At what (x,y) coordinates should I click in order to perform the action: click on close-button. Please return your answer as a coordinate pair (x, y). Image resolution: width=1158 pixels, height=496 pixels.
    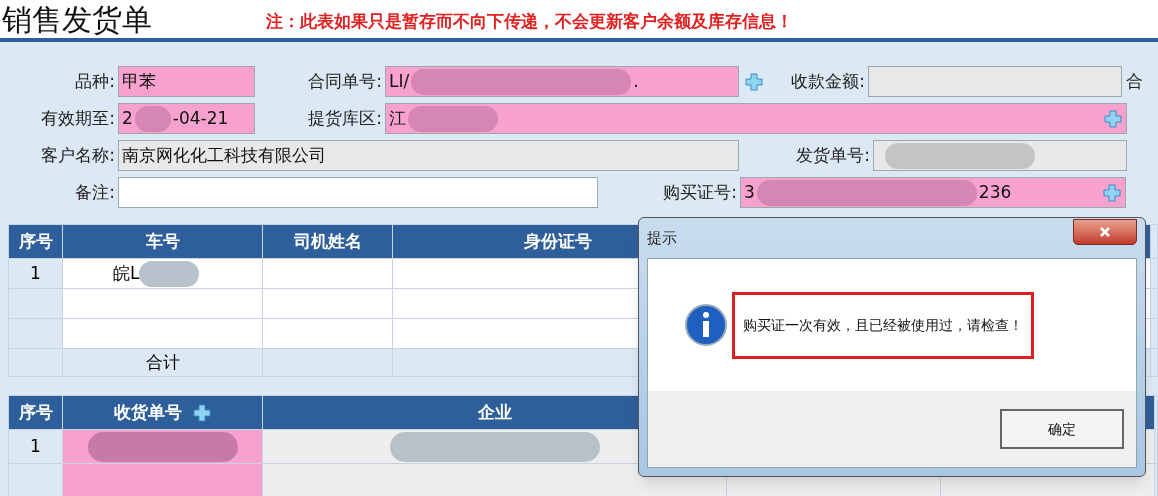
    Looking at the image, I should click on (1105, 232).